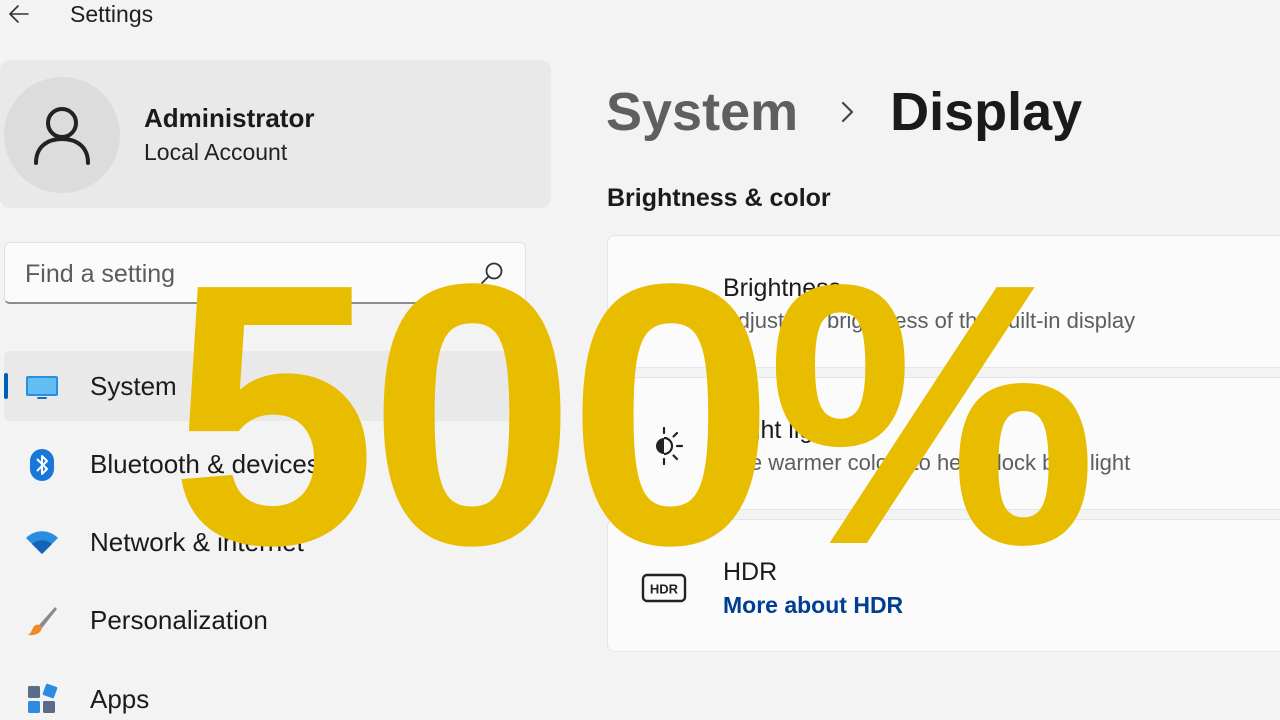  I want to click on breadcrumb-parent: System, so click(702, 112).